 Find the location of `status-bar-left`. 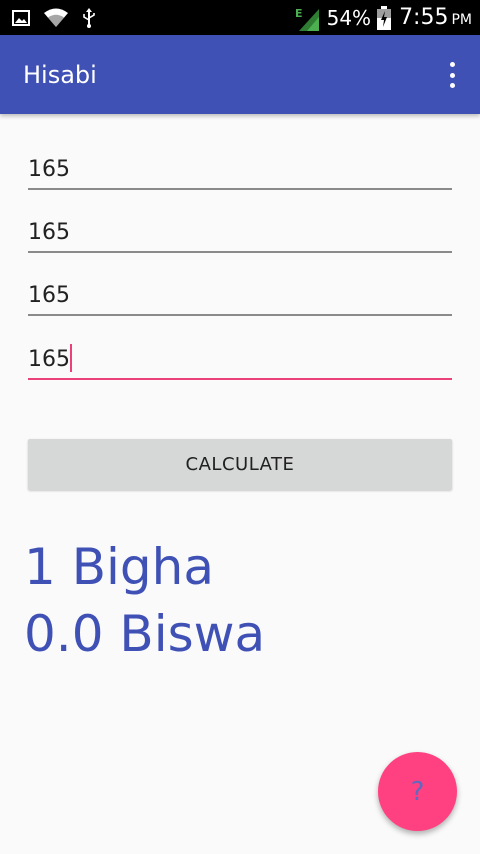

status-bar-left is located at coordinates (61, 17).